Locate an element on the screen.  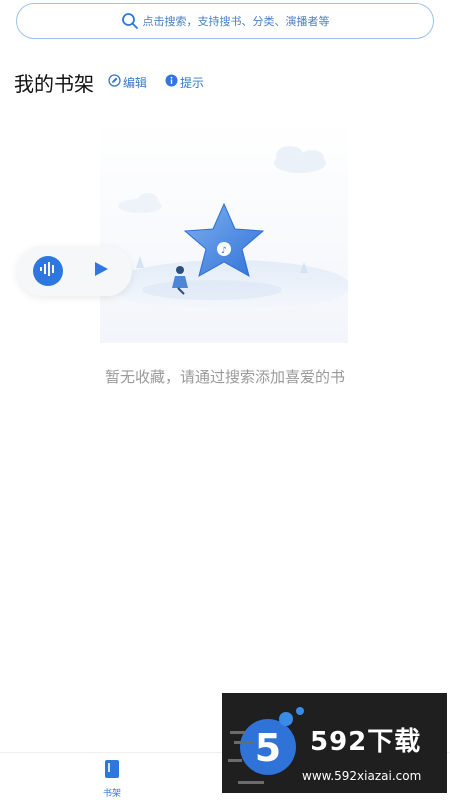
search-bar: 点击搜索，支持搜书、分类、演播者等 is located at coordinates (225, 21).